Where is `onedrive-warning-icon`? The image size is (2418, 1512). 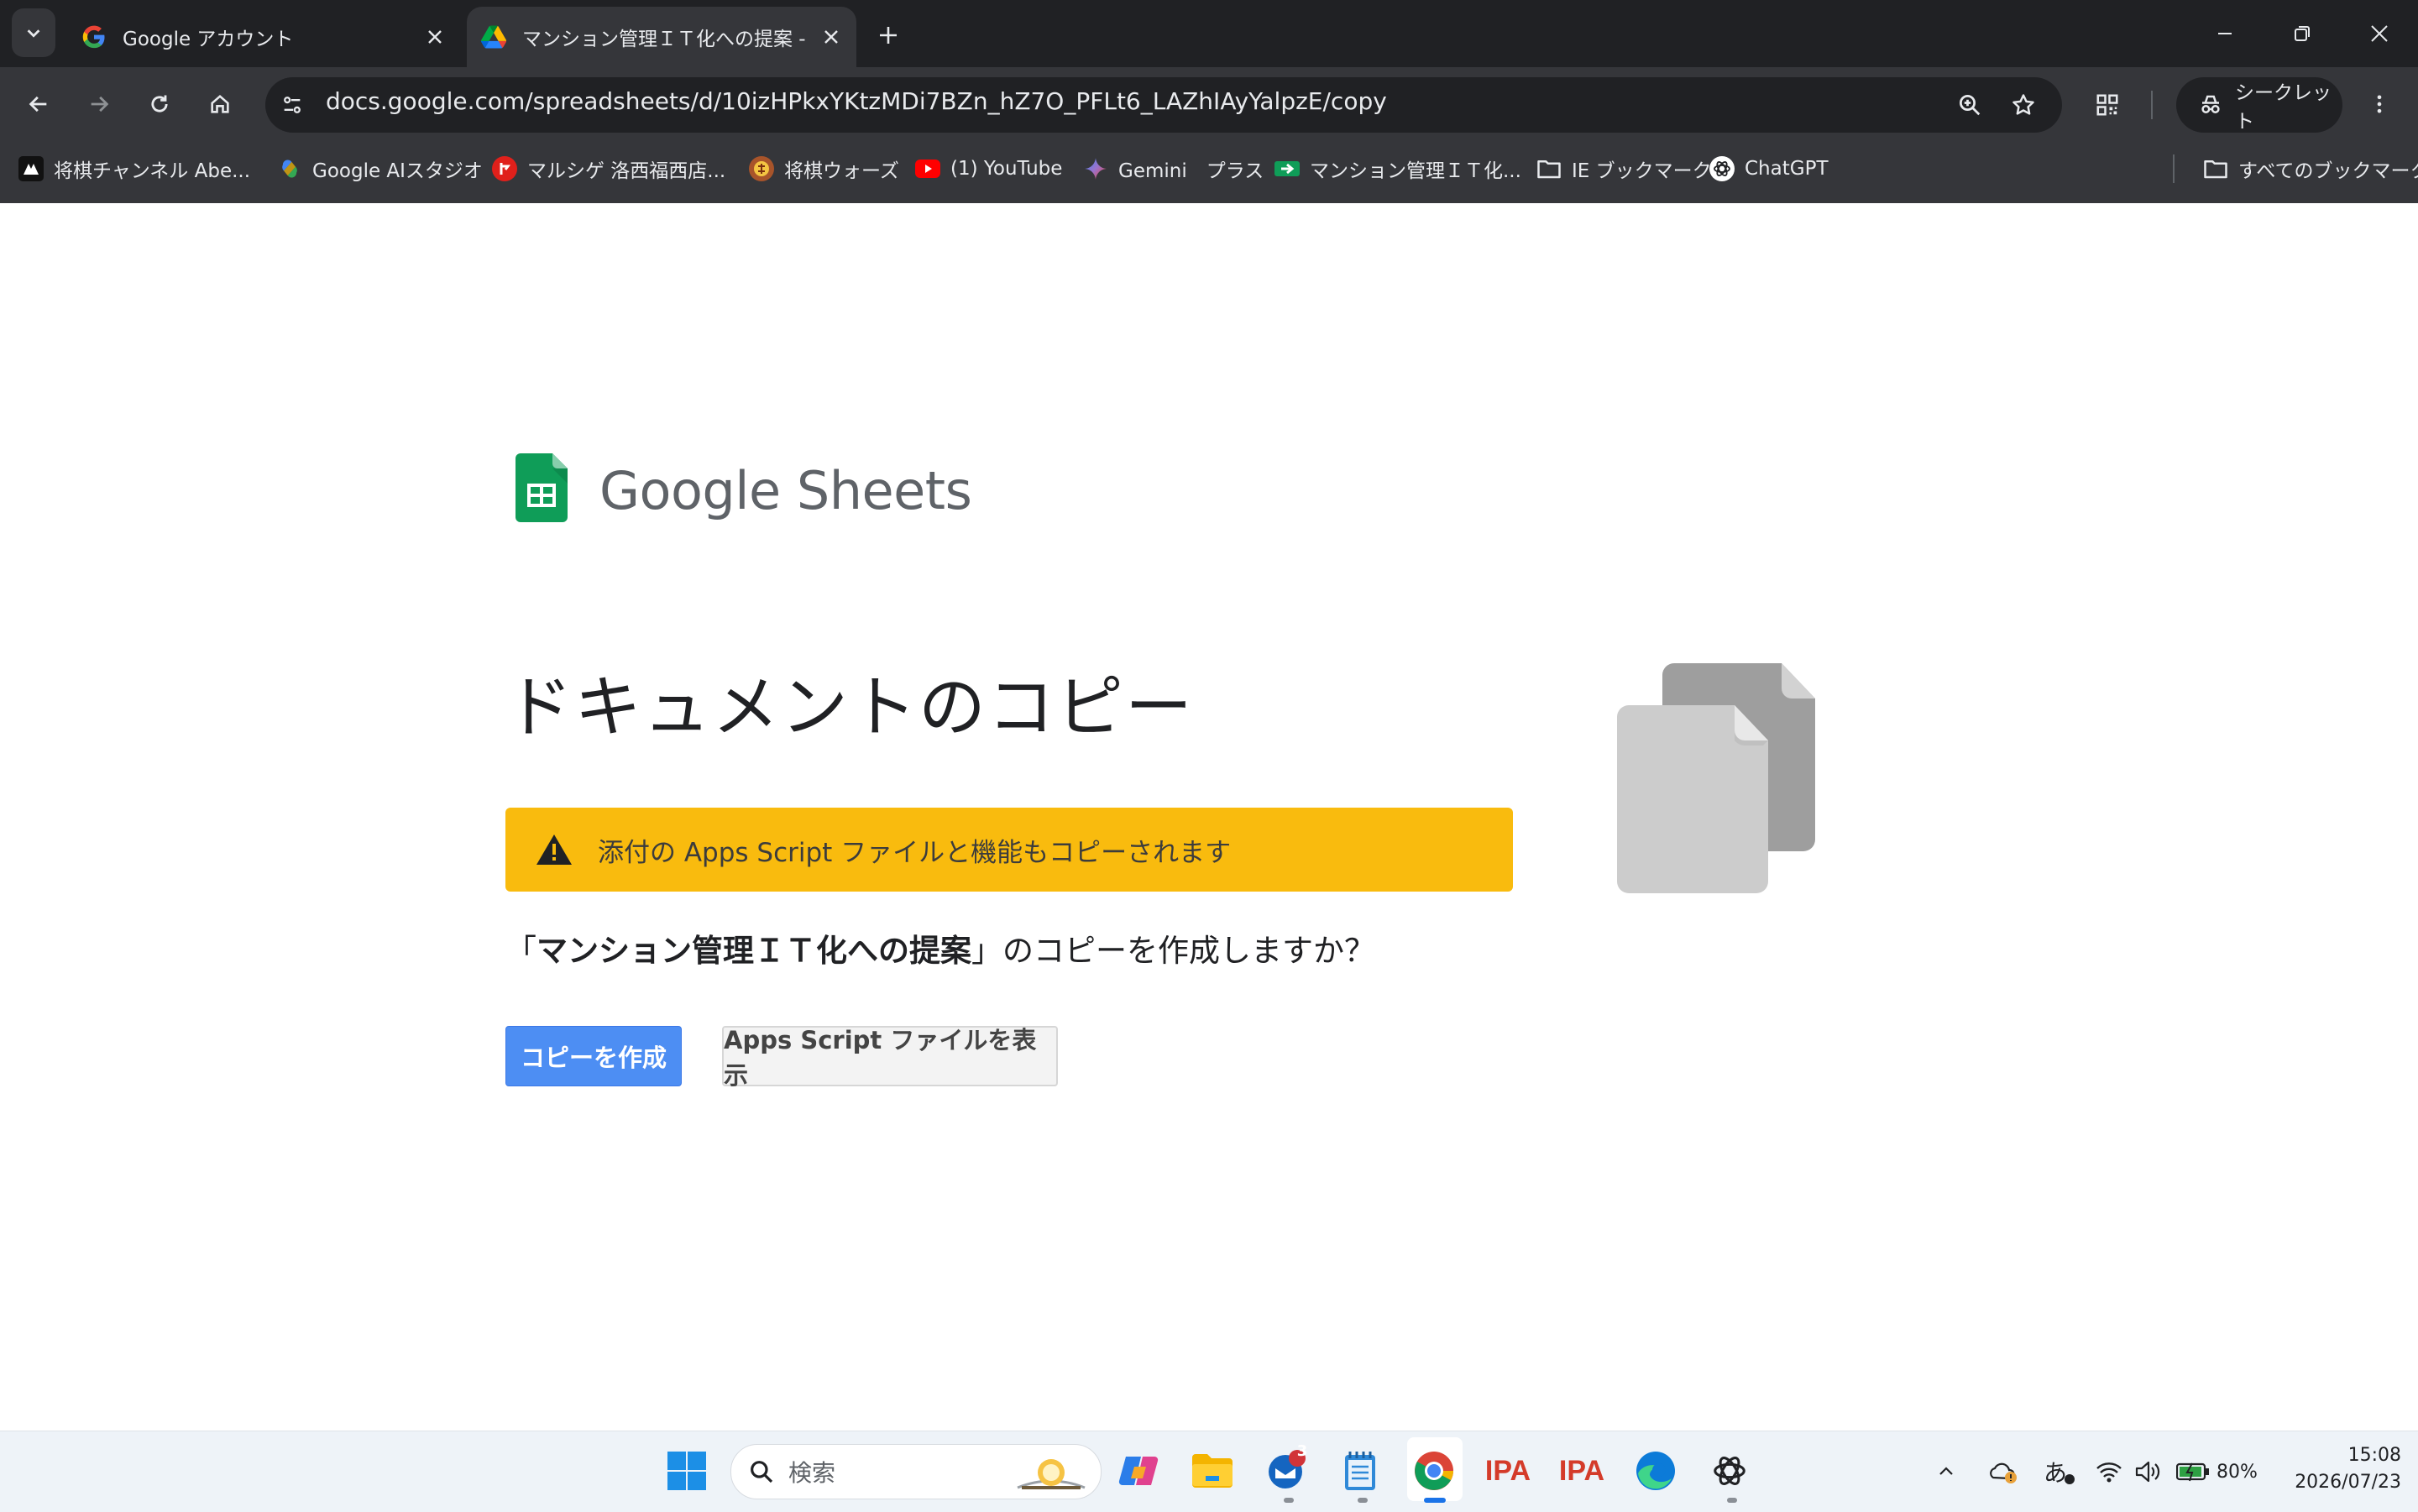 onedrive-warning-icon is located at coordinates (2003, 1472).